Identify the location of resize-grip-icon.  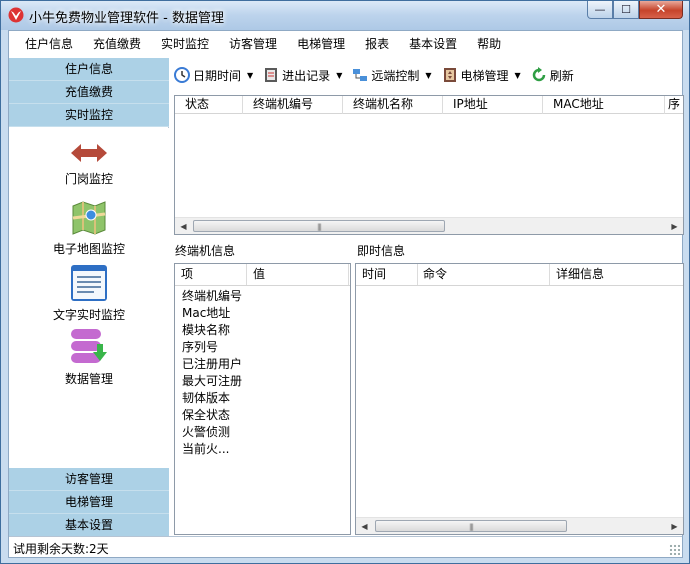
(674, 549).